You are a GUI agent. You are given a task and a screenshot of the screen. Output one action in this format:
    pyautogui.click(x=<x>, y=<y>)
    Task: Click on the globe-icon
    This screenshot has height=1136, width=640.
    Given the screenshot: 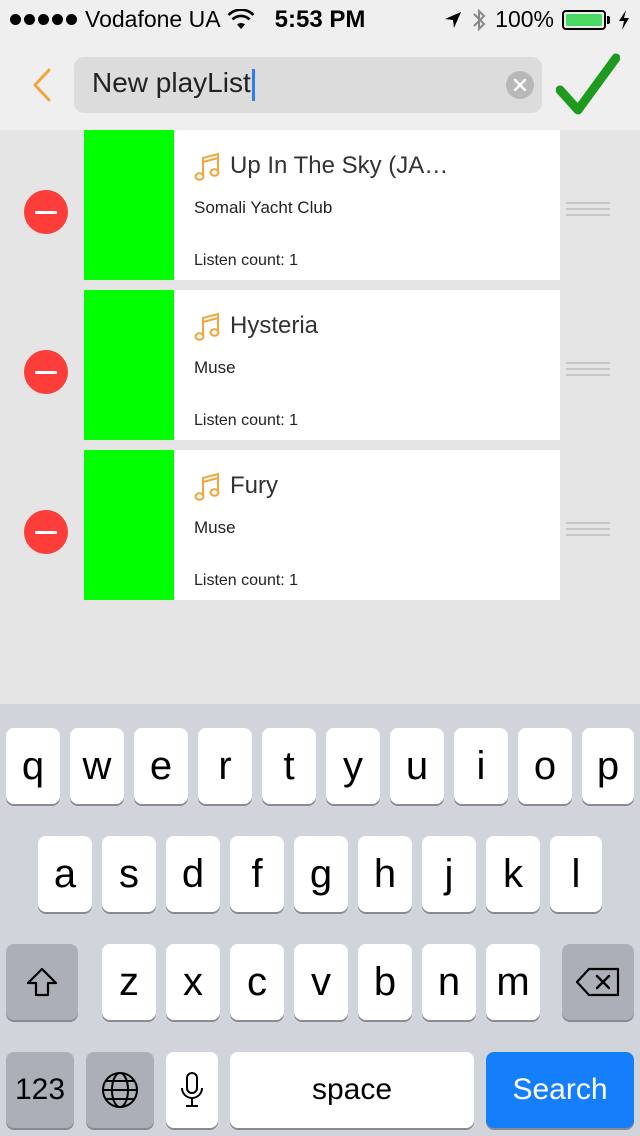 What is the action you would take?
    pyautogui.click(x=120, y=1090)
    